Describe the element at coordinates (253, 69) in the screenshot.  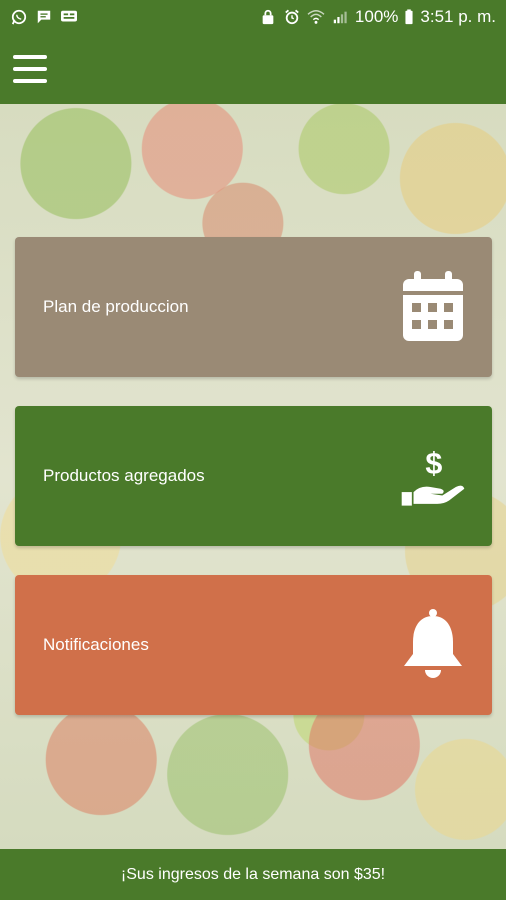
I see `app-bar` at that location.